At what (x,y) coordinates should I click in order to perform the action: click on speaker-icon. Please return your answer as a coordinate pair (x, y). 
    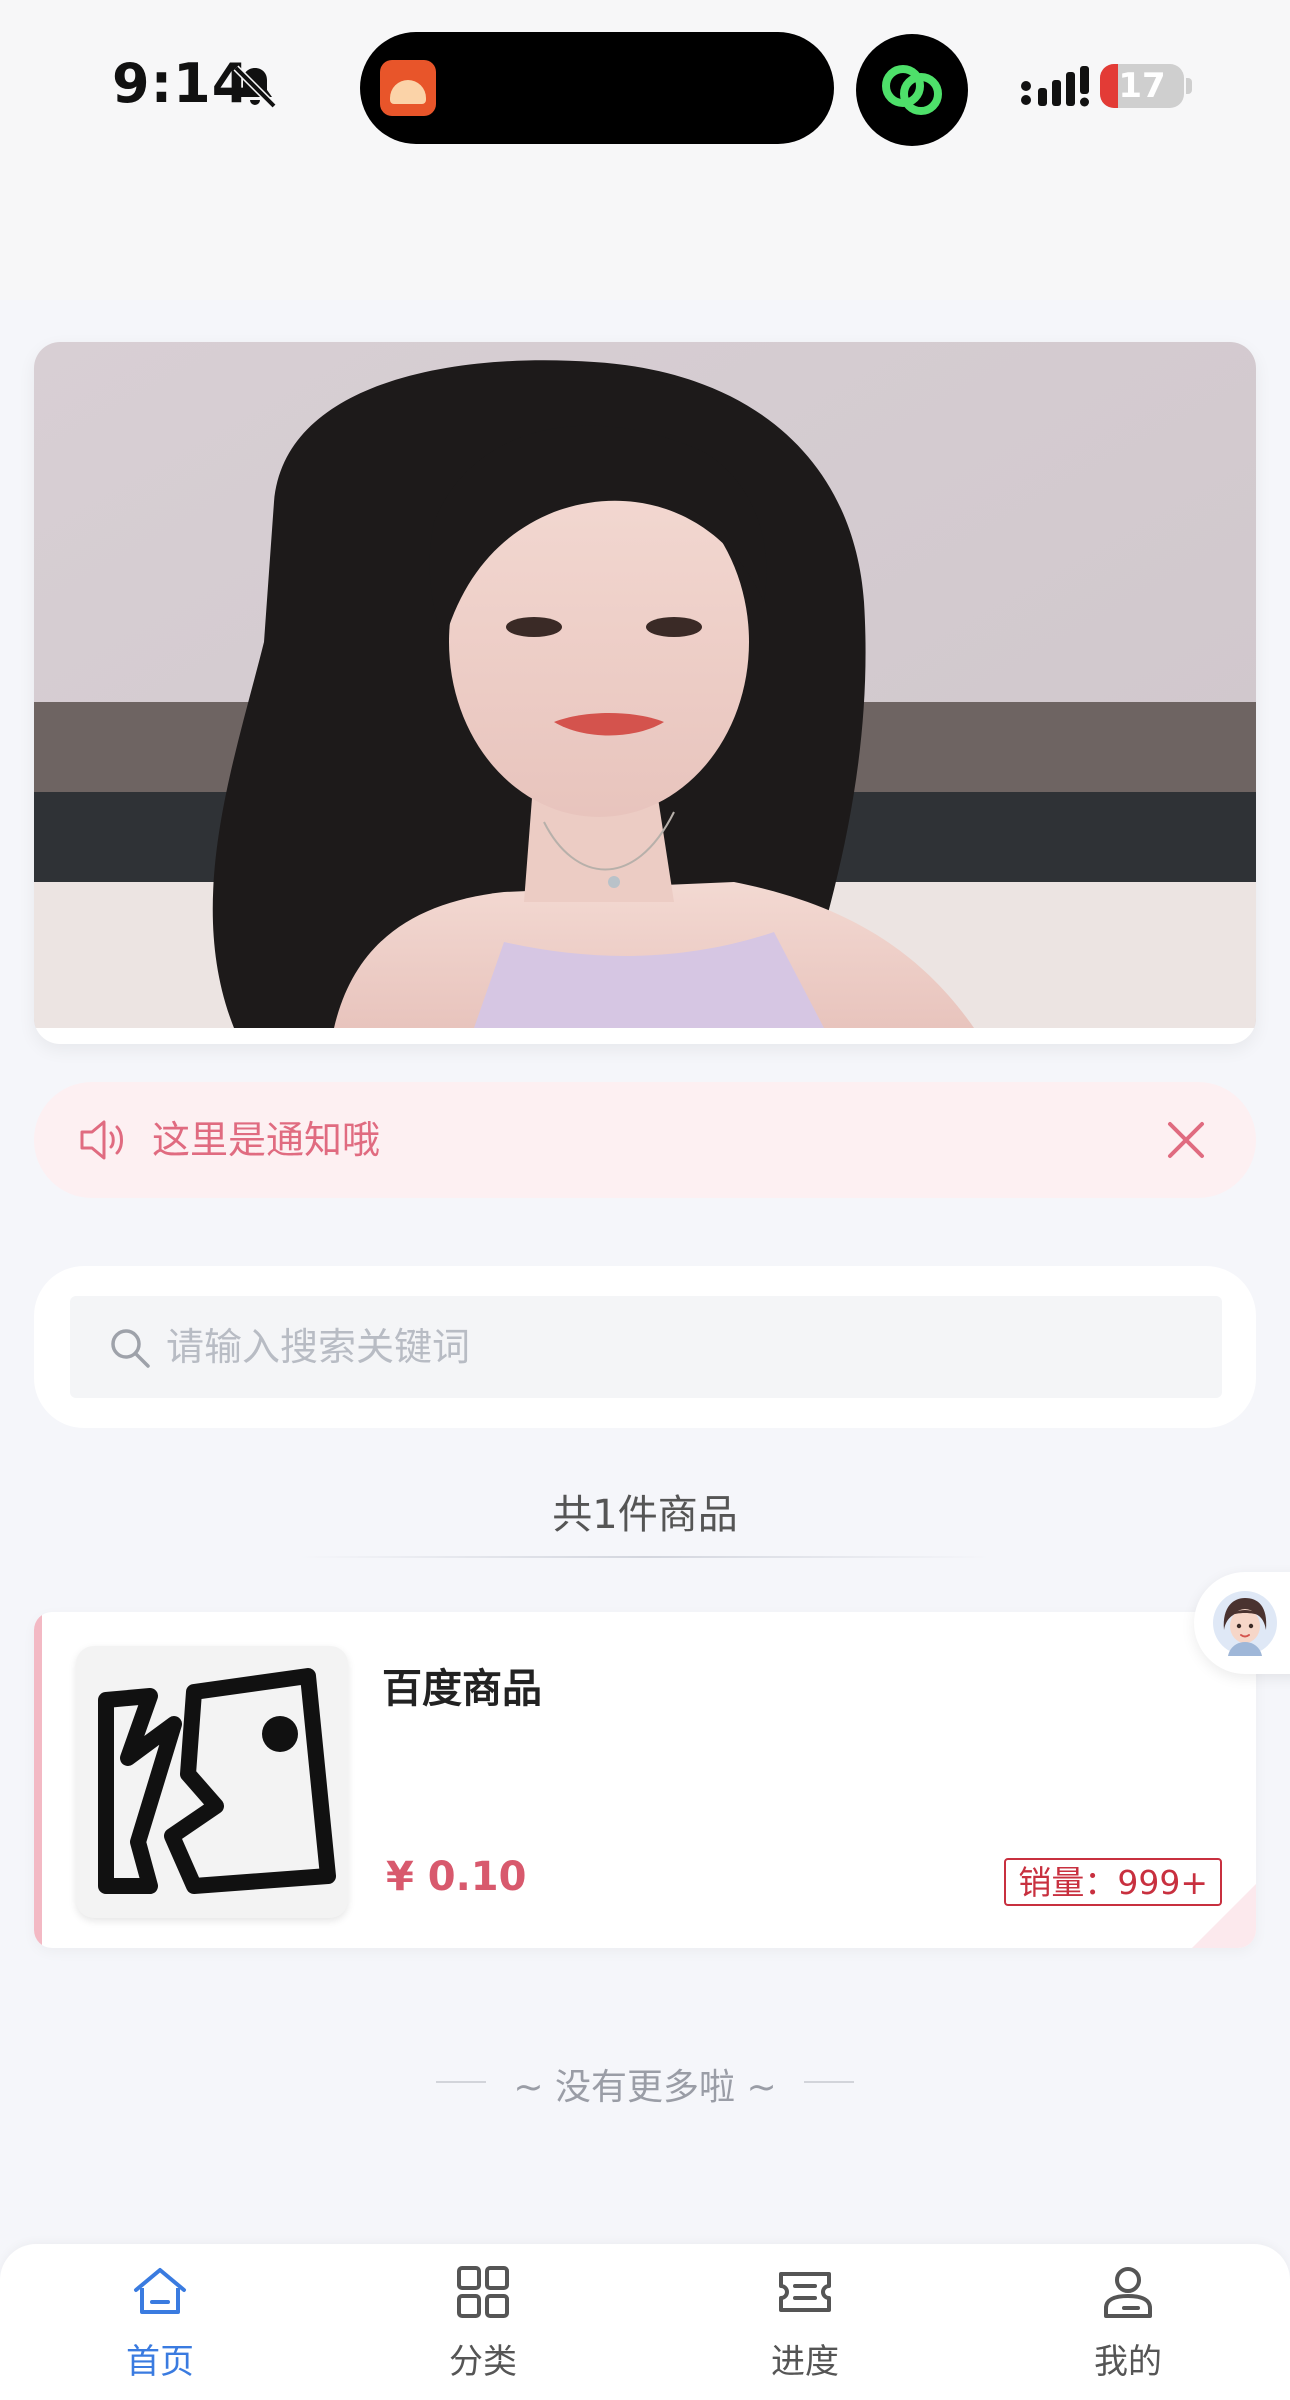
    Looking at the image, I should click on (101, 1140).